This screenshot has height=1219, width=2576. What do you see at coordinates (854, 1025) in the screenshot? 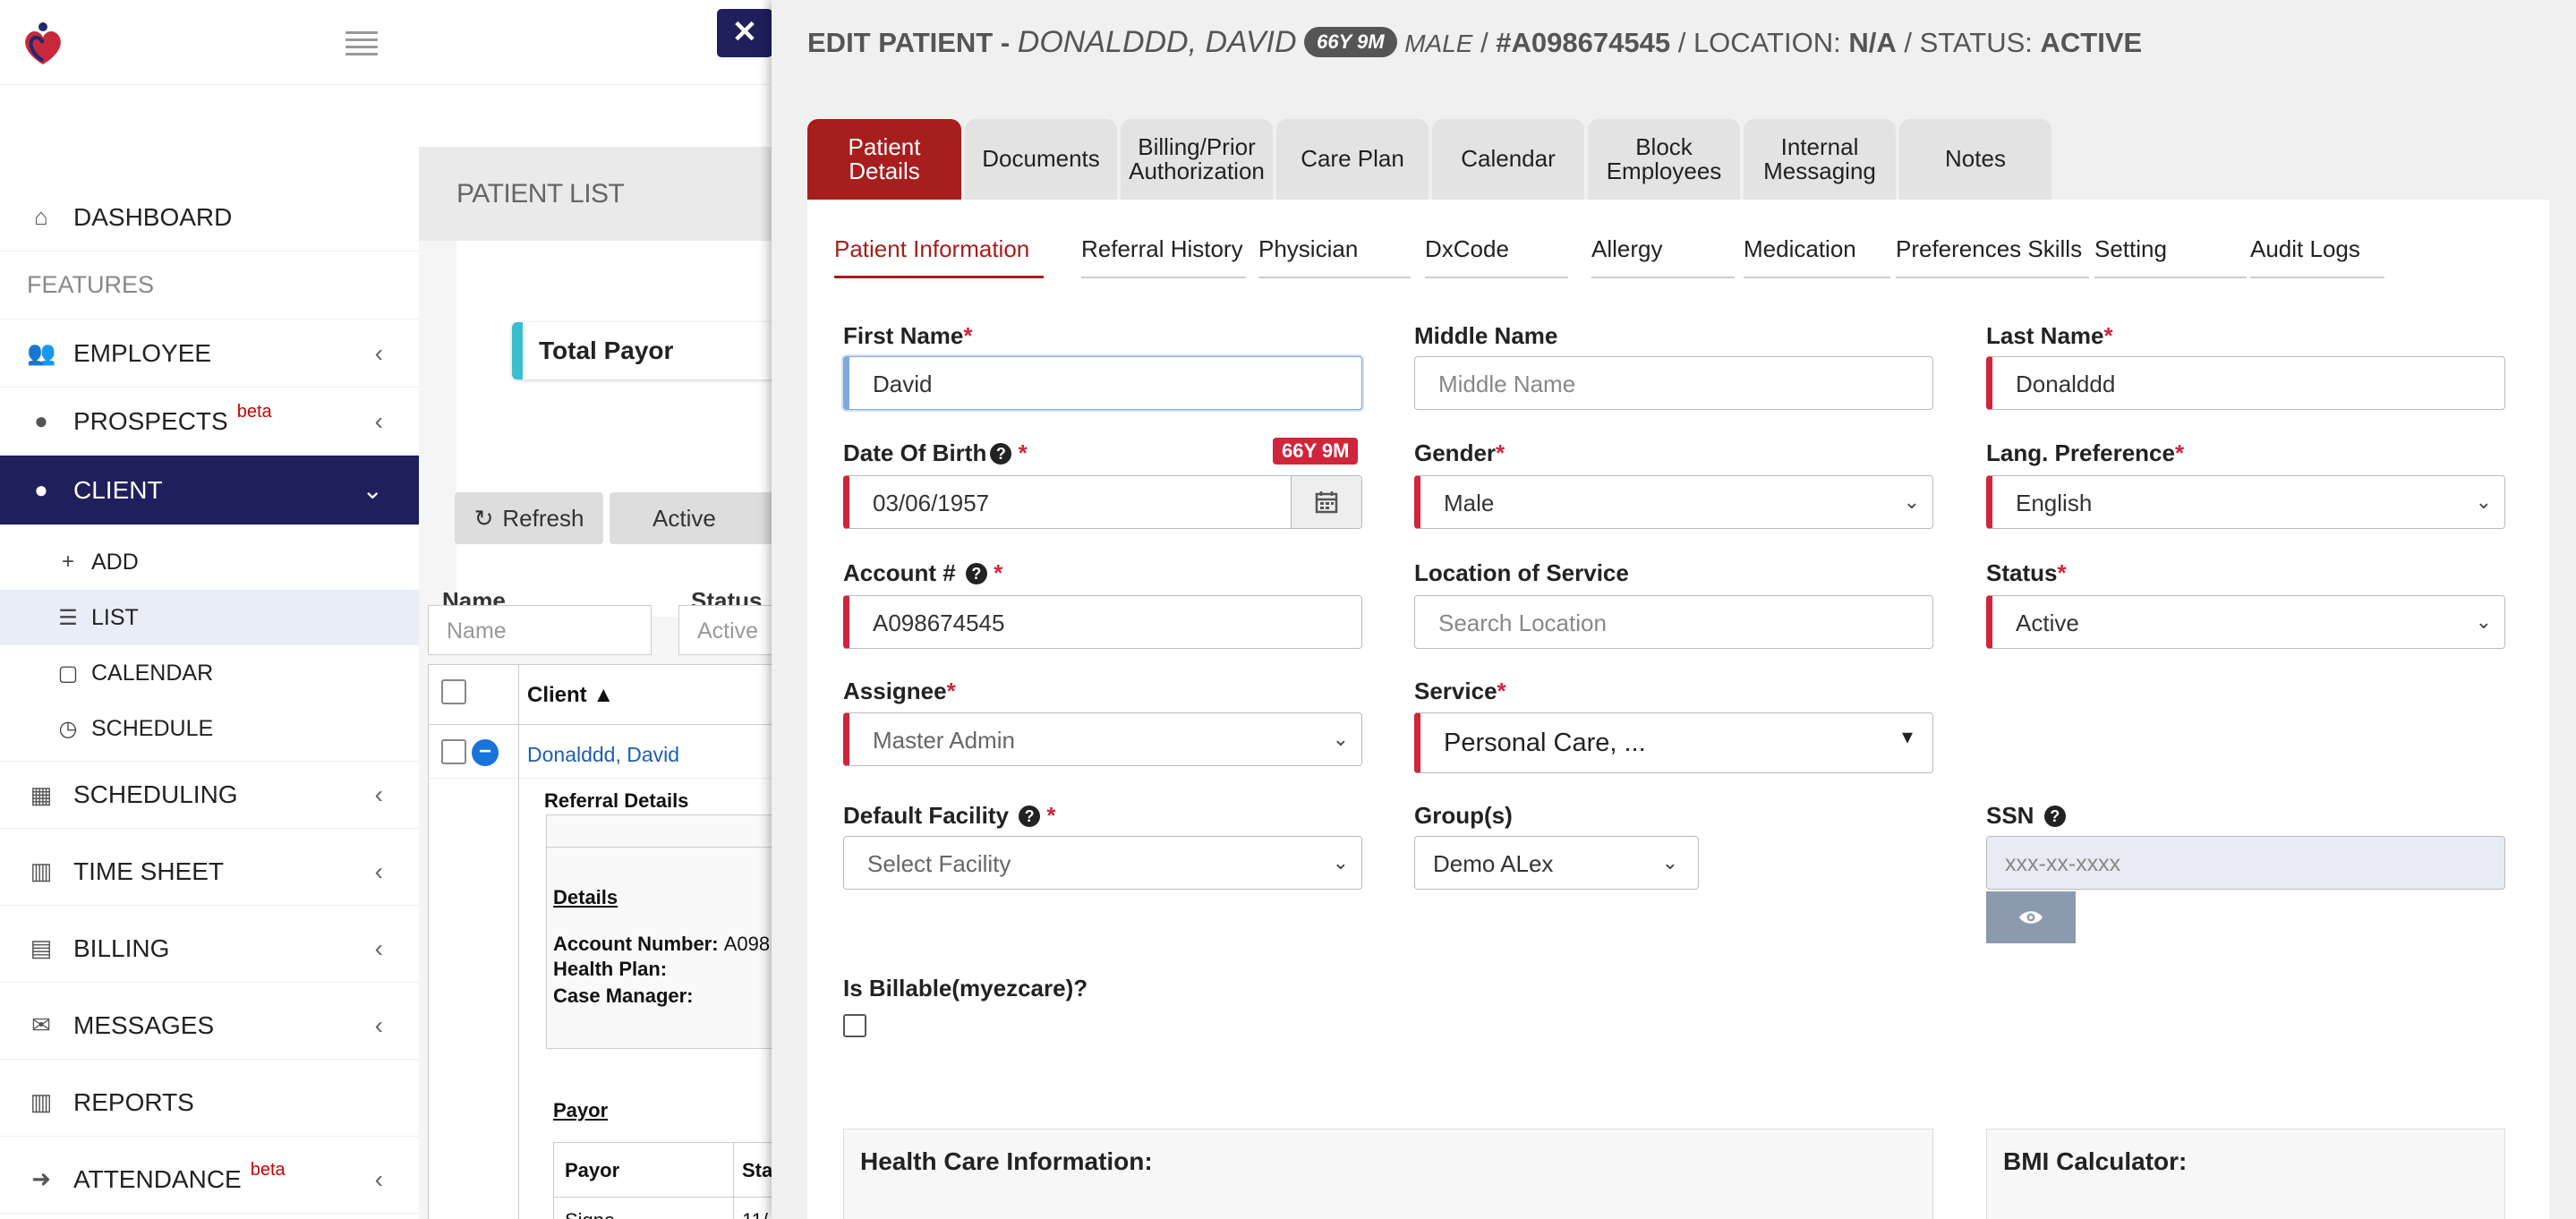
I see `billable-checkbox` at bounding box center [854, 1025].